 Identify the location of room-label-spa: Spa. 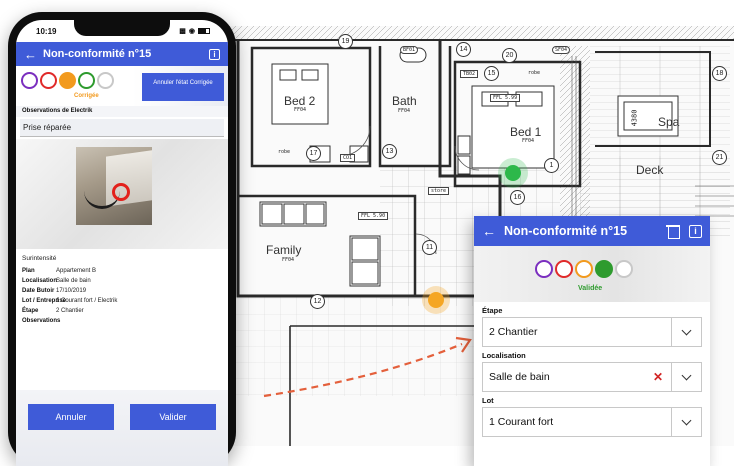
(669, 122).